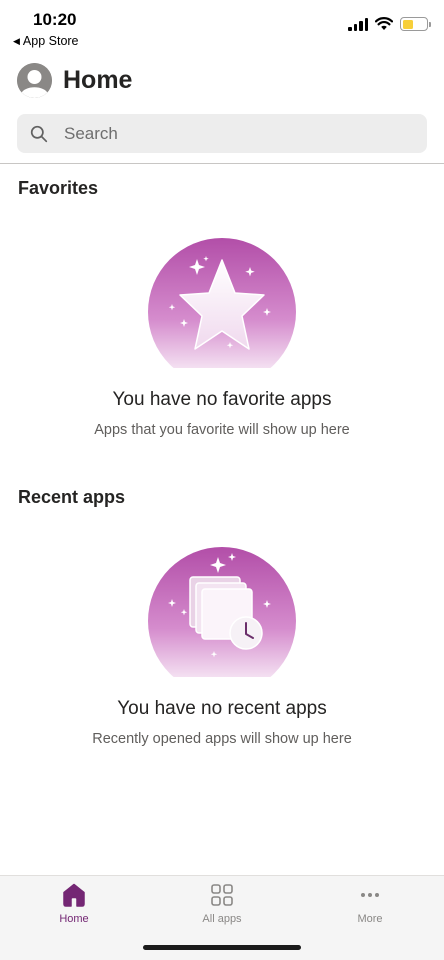  I want to click on wifi-icon, so click(384, 23).